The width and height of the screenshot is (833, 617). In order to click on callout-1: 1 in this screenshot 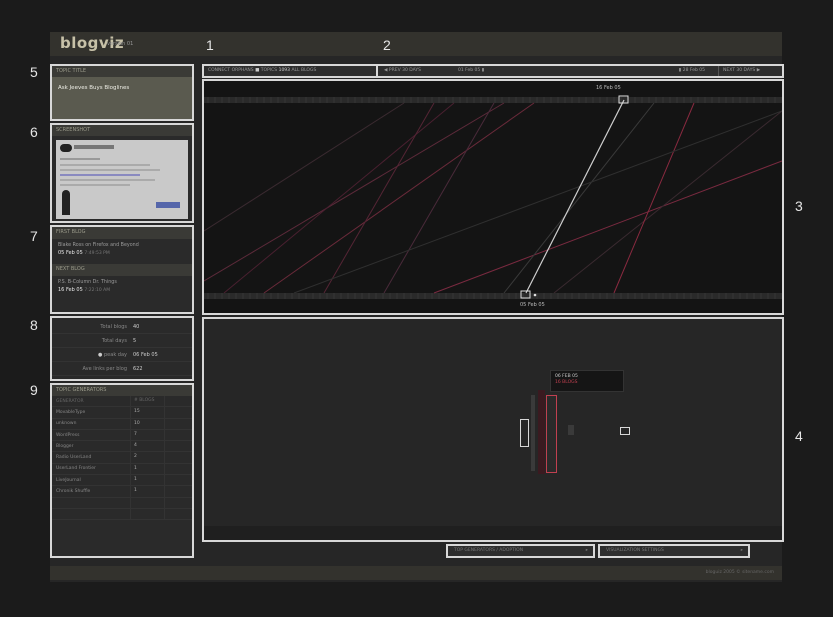, I will do `click(210, 45)`.